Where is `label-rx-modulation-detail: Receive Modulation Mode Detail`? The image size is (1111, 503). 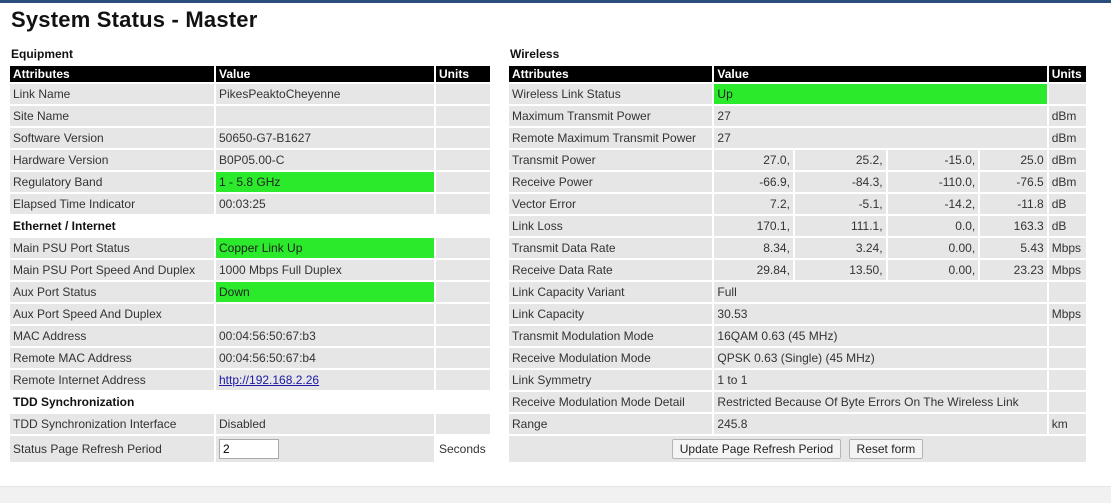 label-rx-modulation-detail: Receive Modulation Mode Detail is located at coordinates (611, 402).